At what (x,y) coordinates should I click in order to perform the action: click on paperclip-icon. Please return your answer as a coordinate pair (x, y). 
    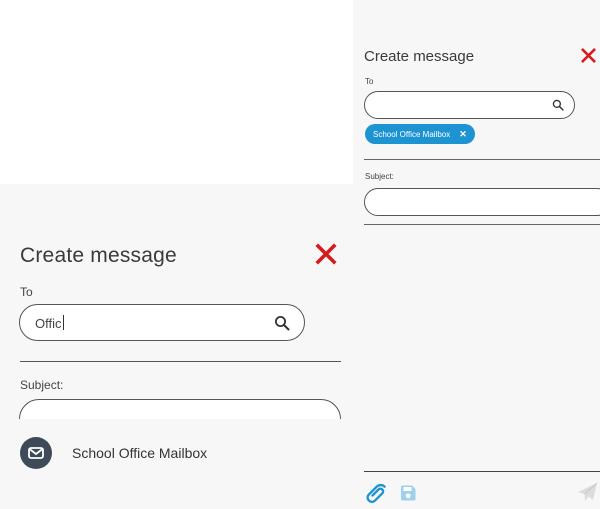
    Looking at the image, I should click on (376, 493).